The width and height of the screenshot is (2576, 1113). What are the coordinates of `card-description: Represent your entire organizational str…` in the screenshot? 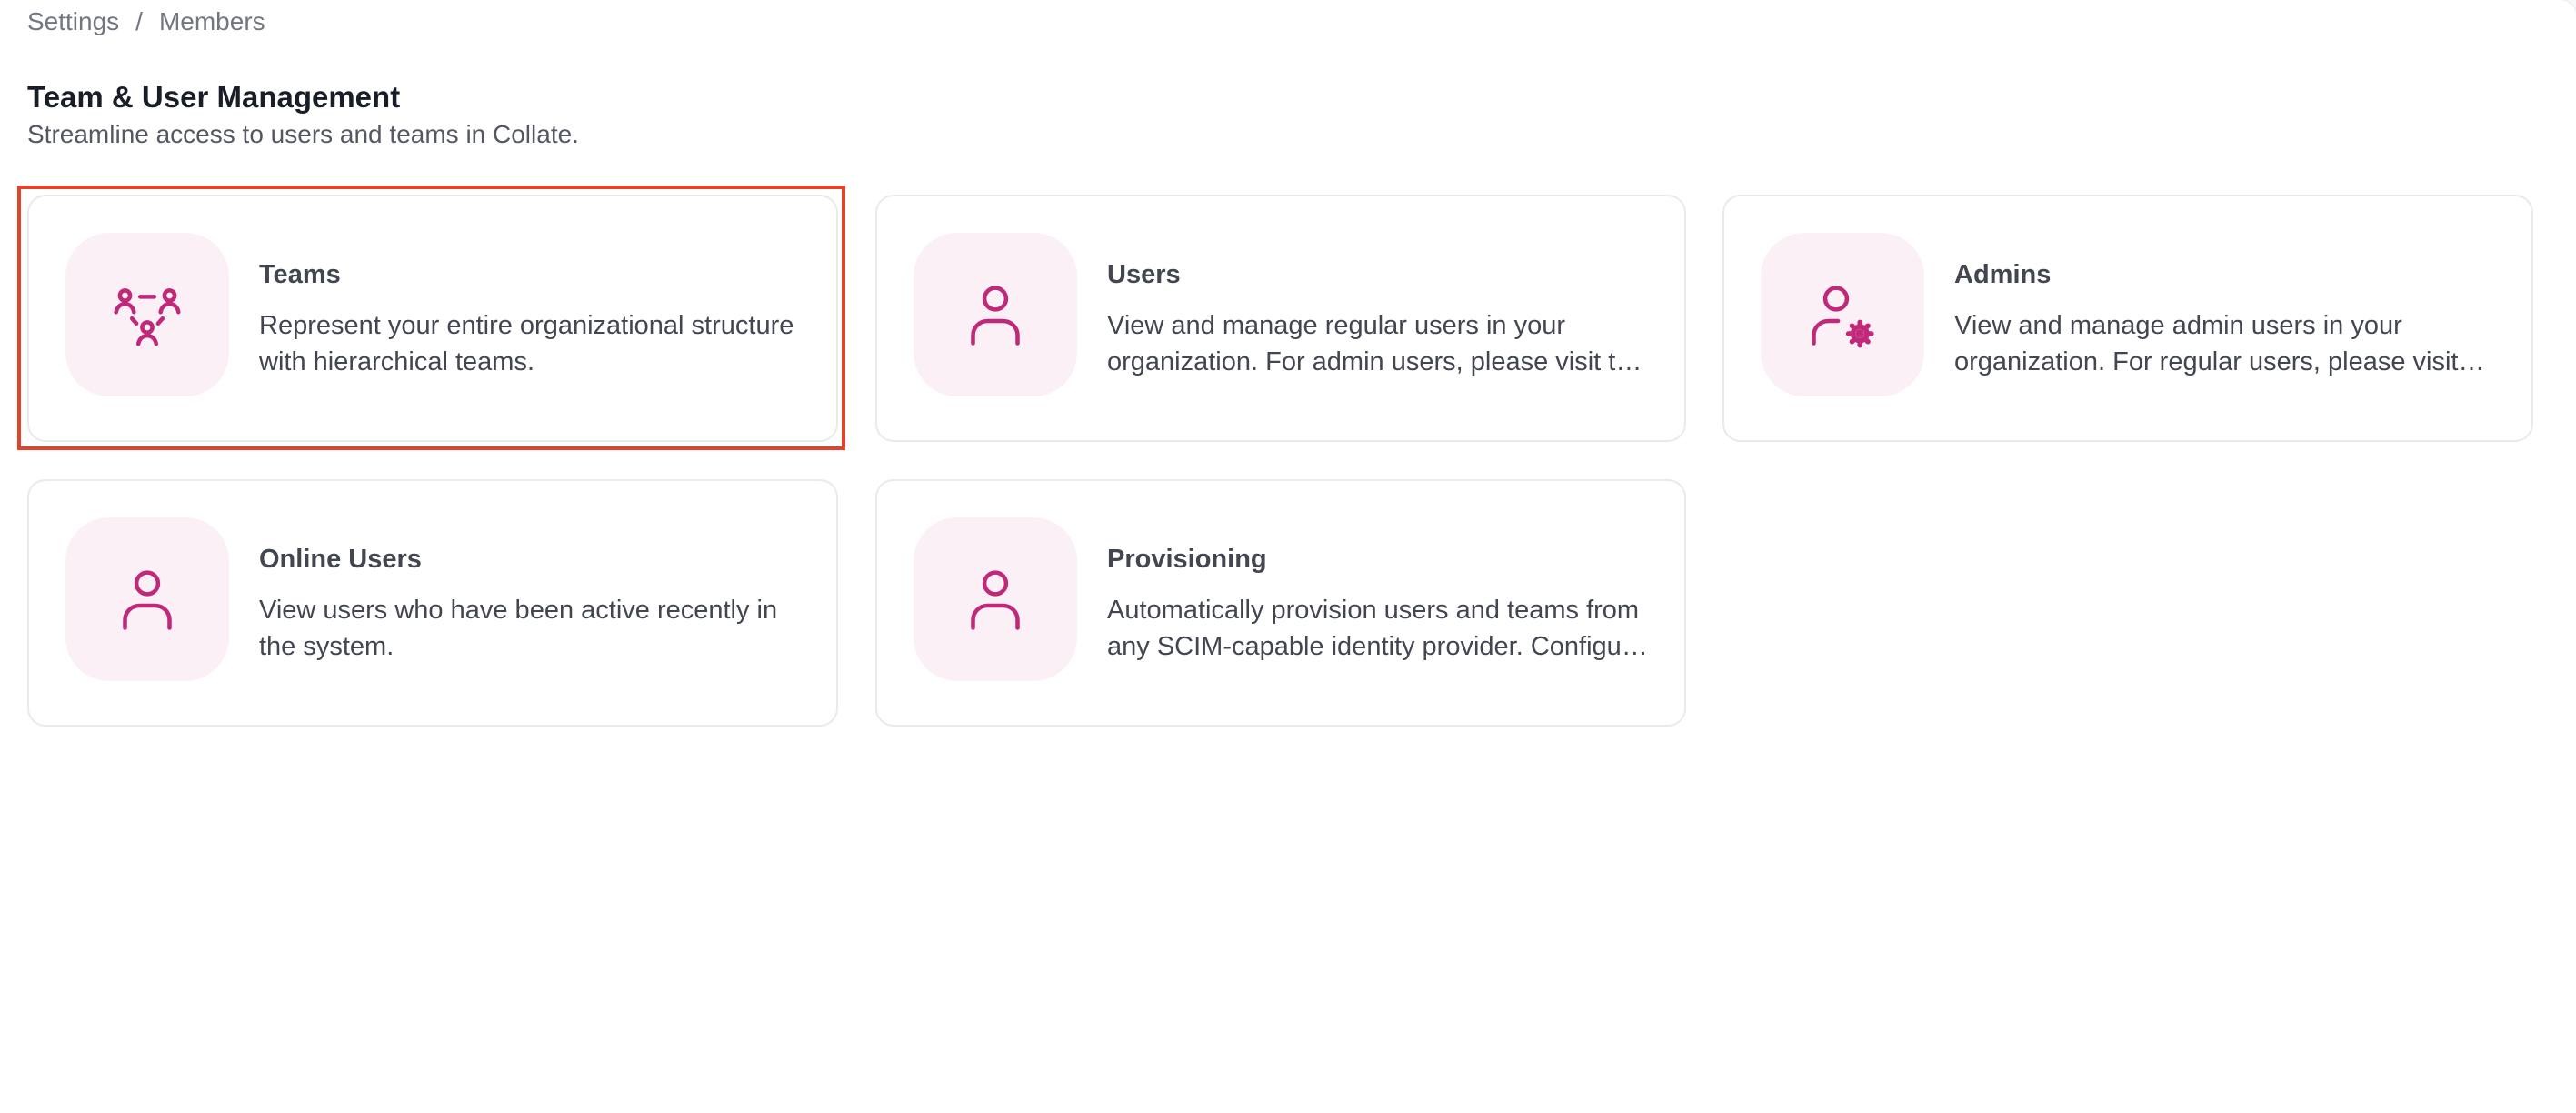 It's located at (526, 344).